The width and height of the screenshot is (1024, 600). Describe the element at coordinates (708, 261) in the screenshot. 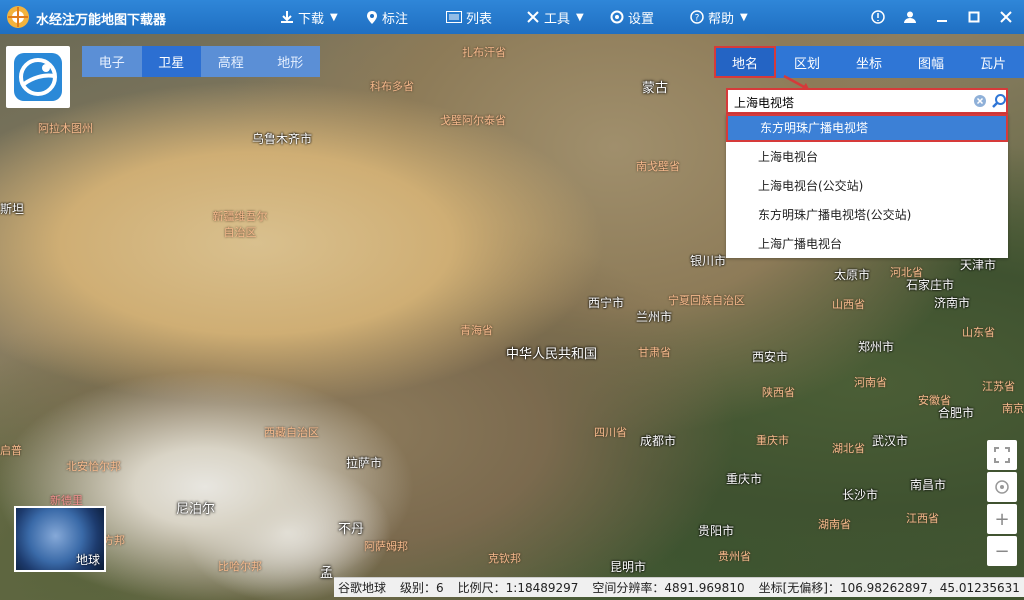

I see `map-label-city: 银川市` at that location.